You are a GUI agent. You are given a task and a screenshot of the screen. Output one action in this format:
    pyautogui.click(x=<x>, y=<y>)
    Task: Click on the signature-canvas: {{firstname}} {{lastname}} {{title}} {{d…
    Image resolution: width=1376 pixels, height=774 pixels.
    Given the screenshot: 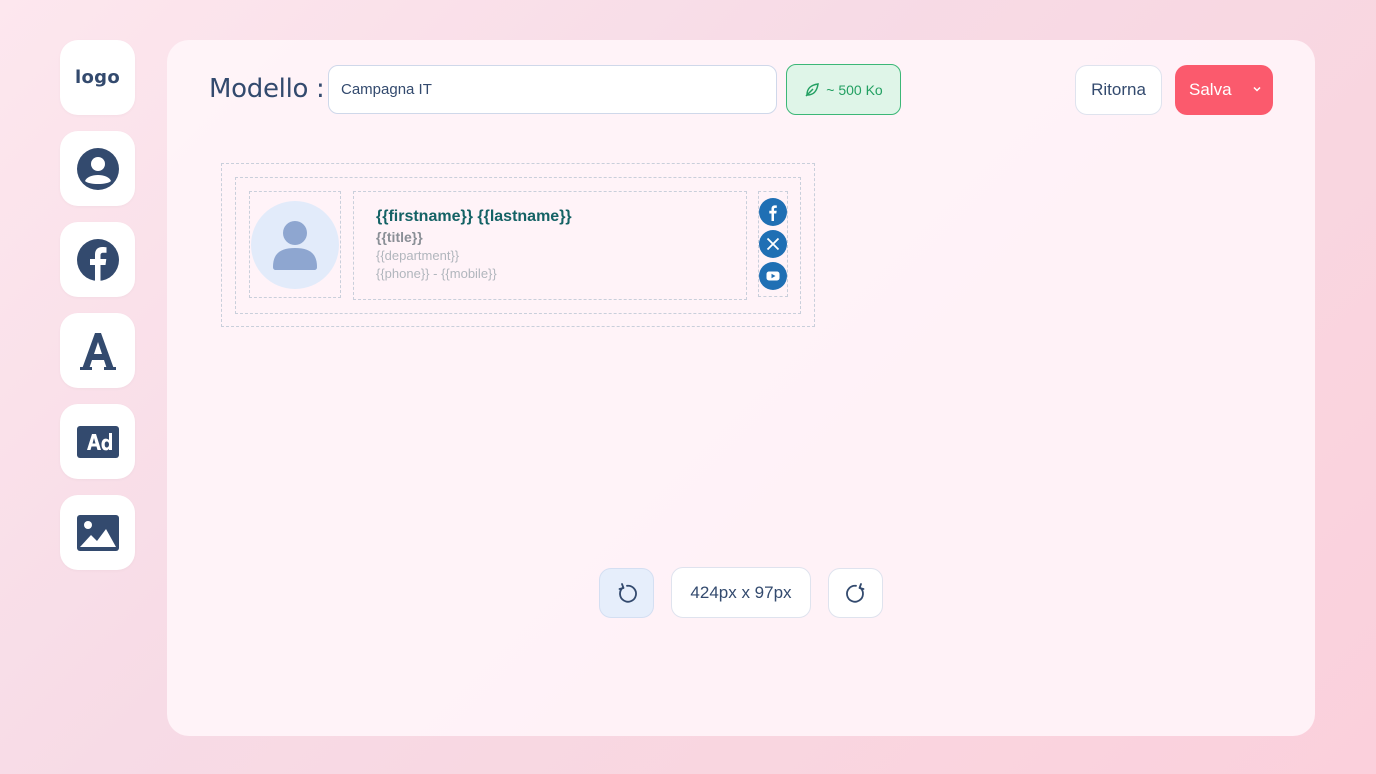 What is the action you would take?
    pyautogui.click(x=518, y=245)
    